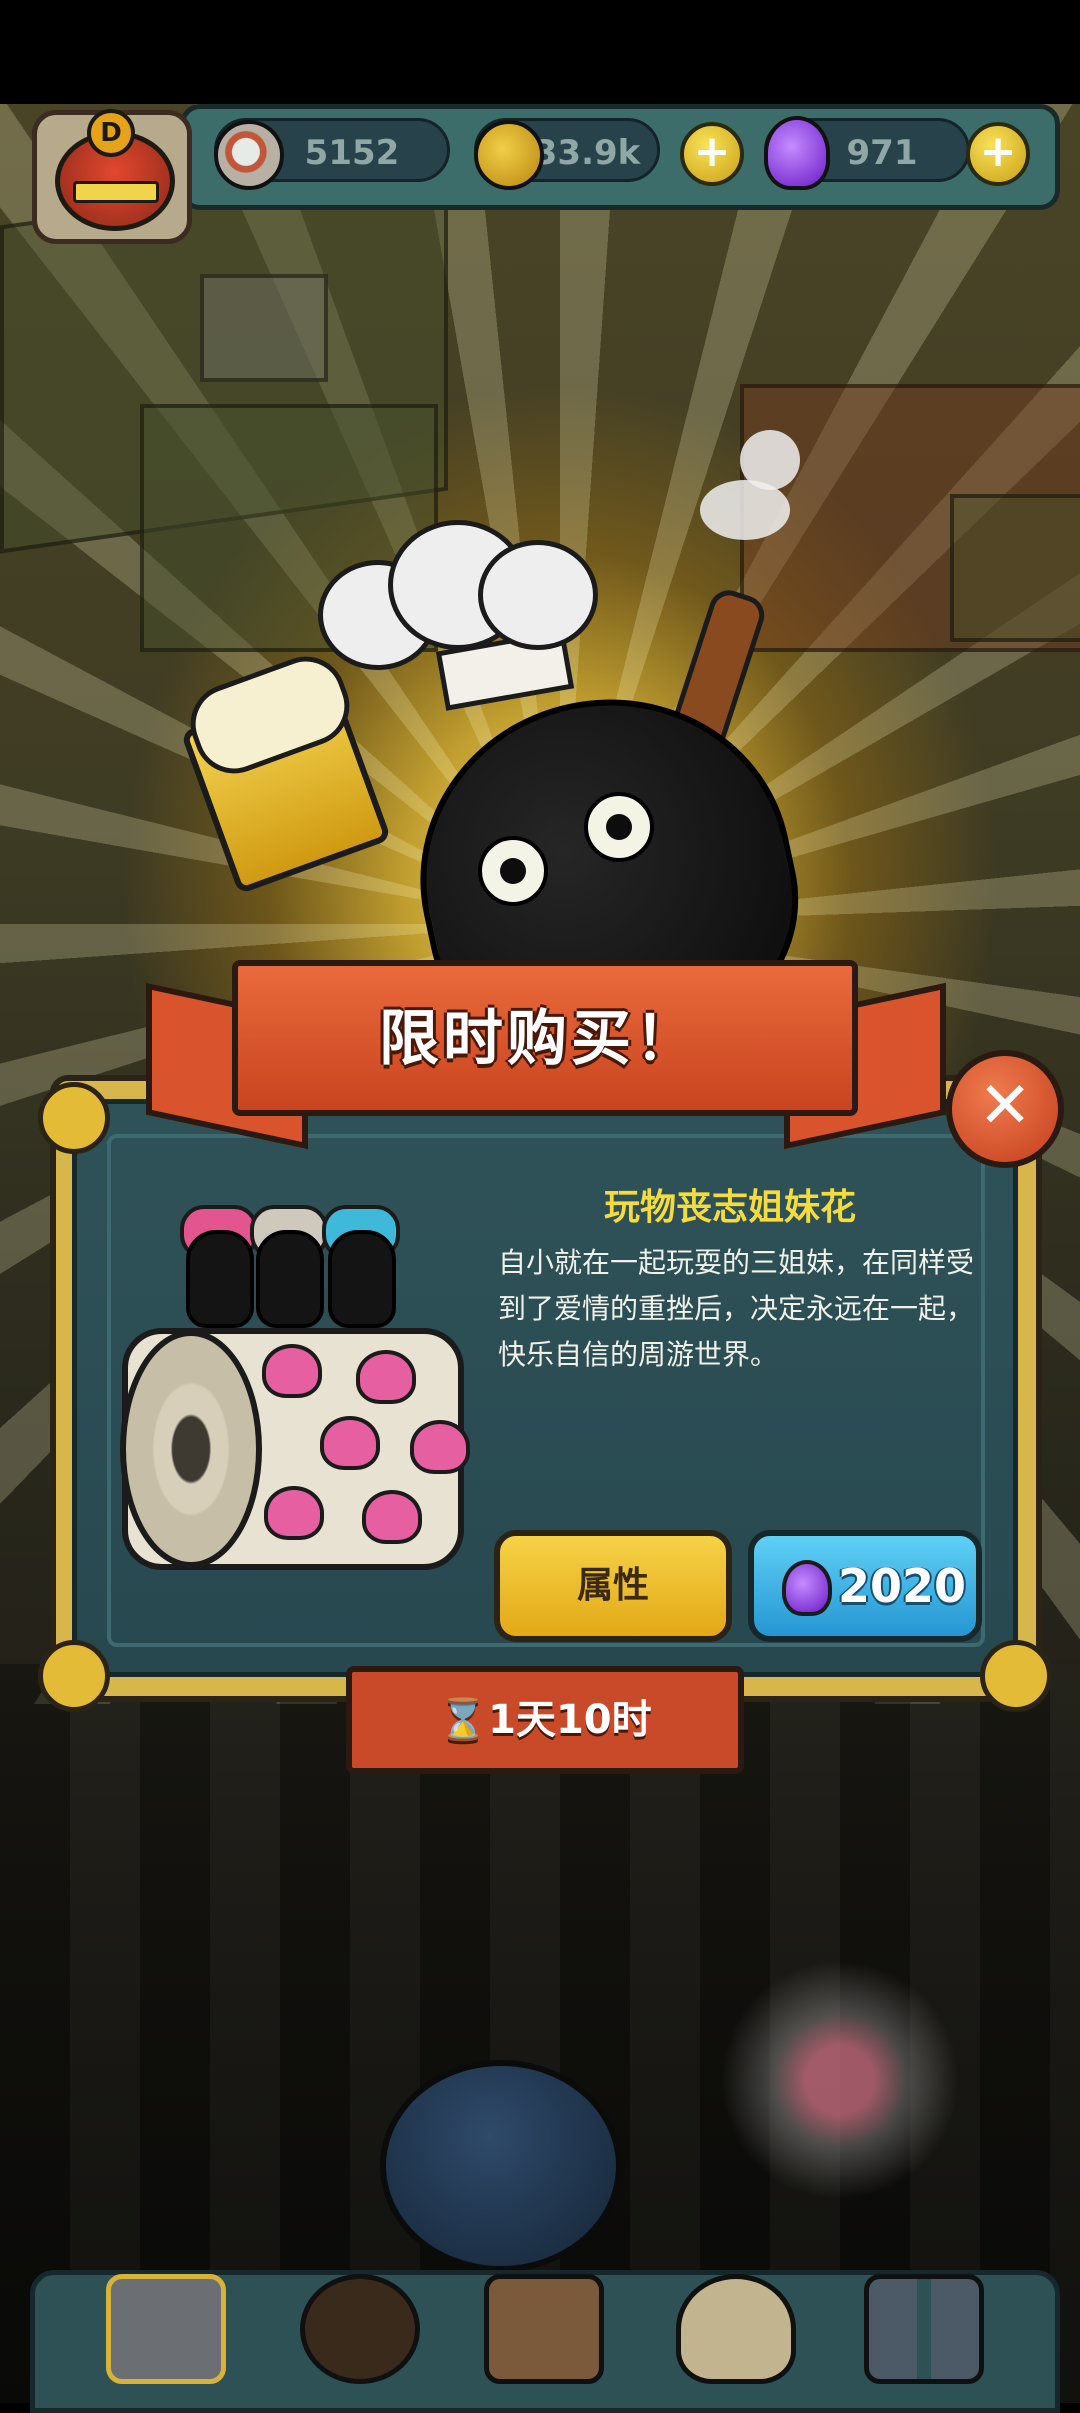 The height and width of the screenshot is (2413, 1080). What do you see at coordinates (770, 460) in the screenshot?
I see `smoke-puff` at bounding box center [770, 460].